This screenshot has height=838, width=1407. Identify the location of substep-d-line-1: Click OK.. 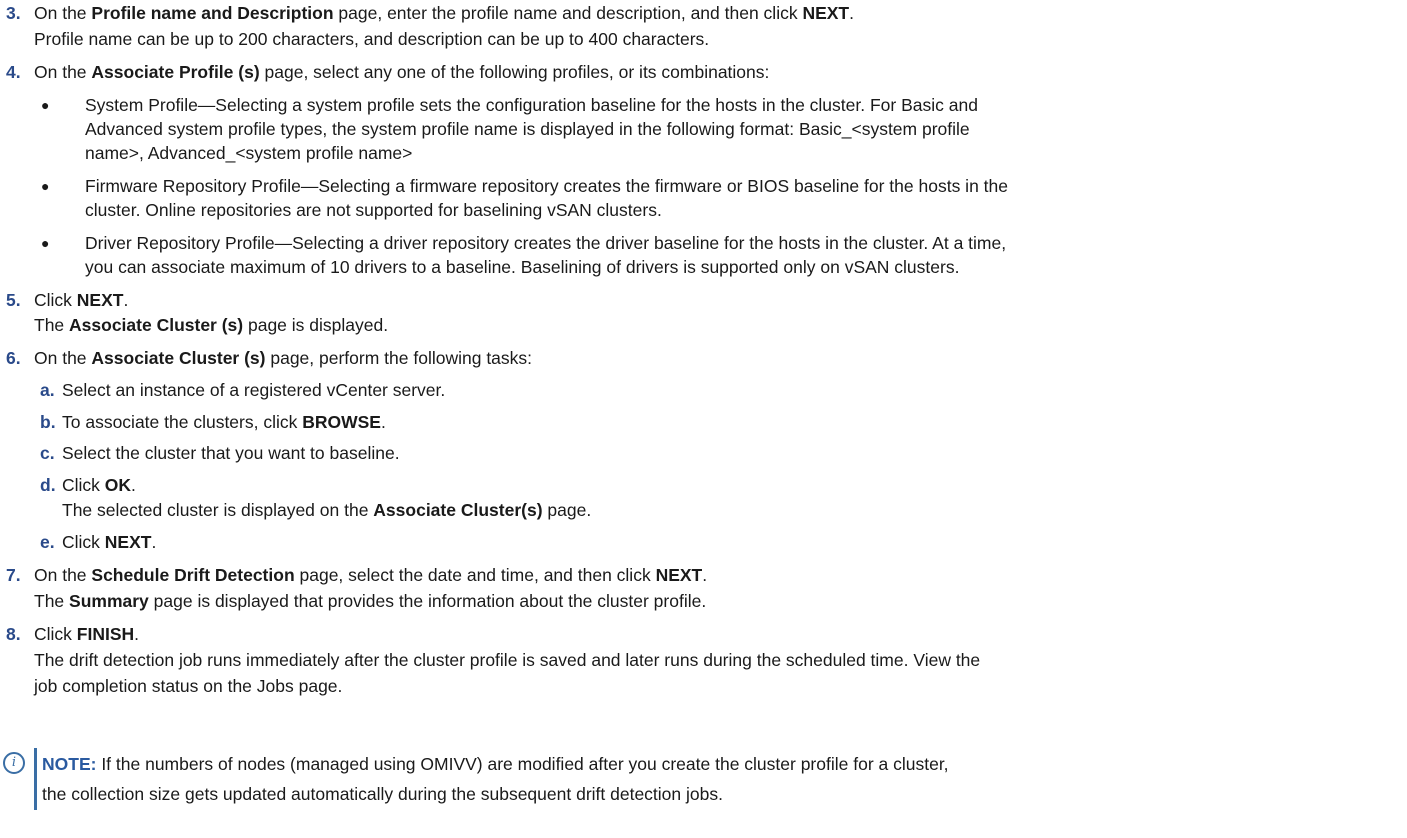
(99, 485).